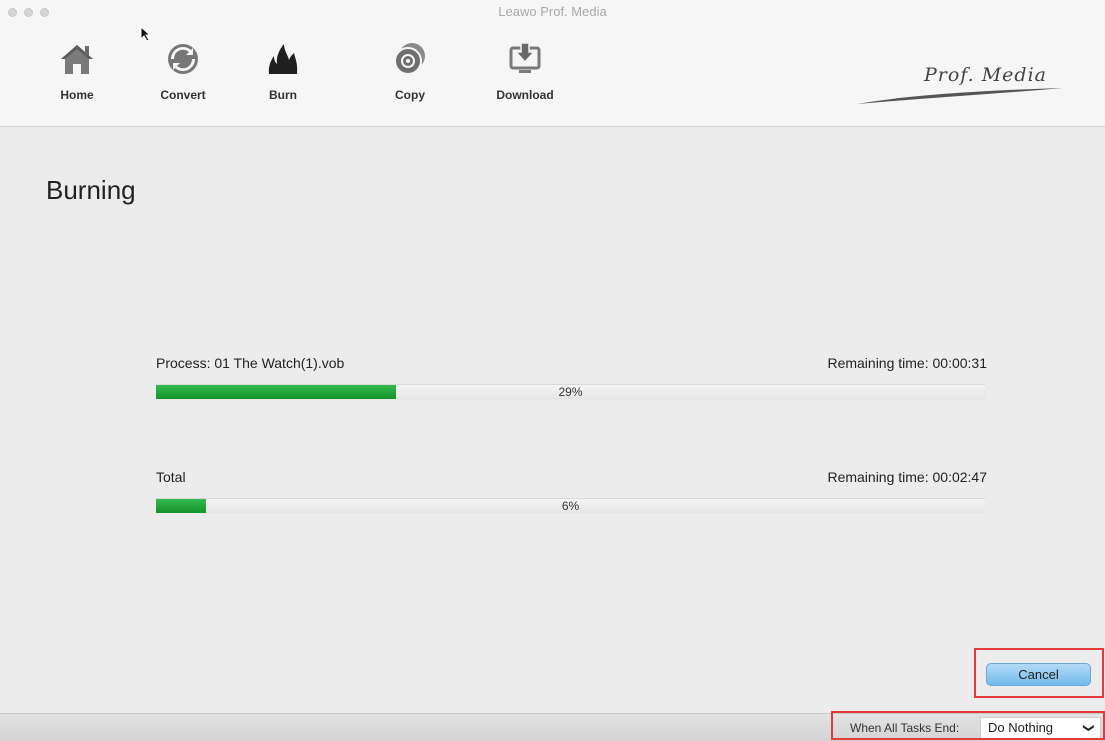 This screenshot has height=741, width=1105. I want to click on toolbar-burn-button: Burn, so click(283, 72).